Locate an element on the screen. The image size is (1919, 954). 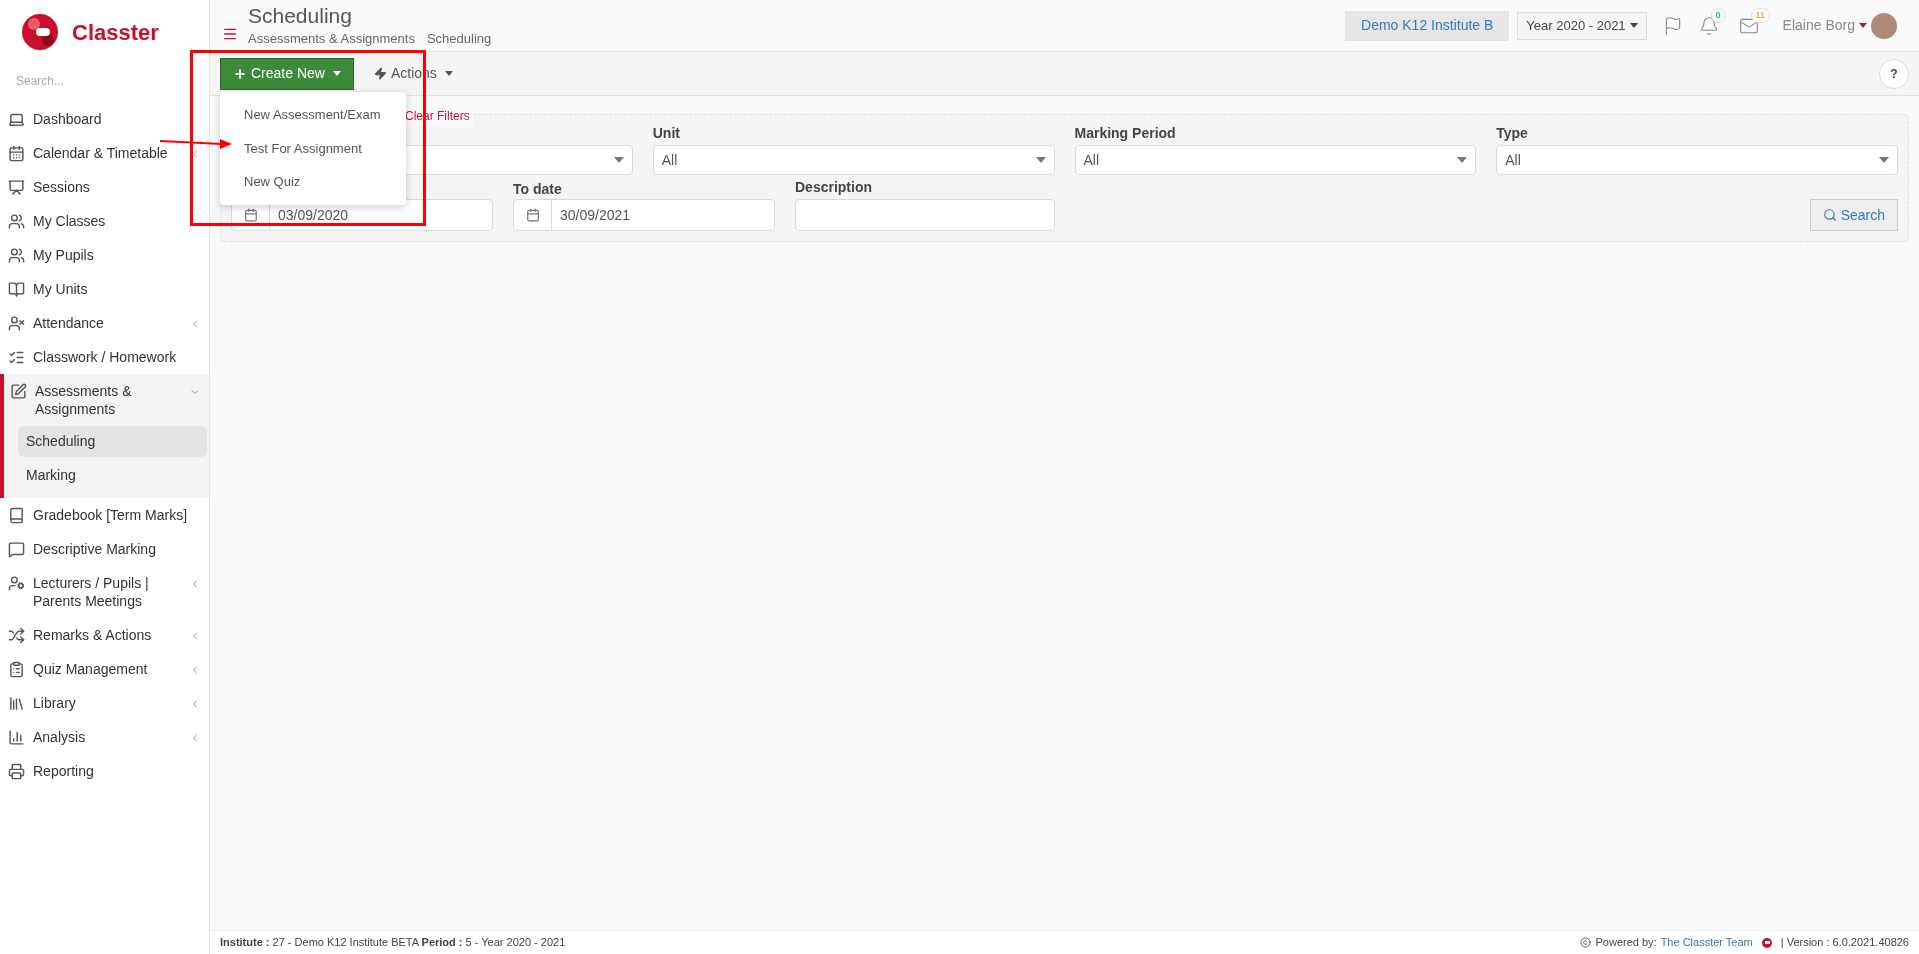
sidebar-item: Gradebook [Term Marks] is located at coordinates (104, 515).